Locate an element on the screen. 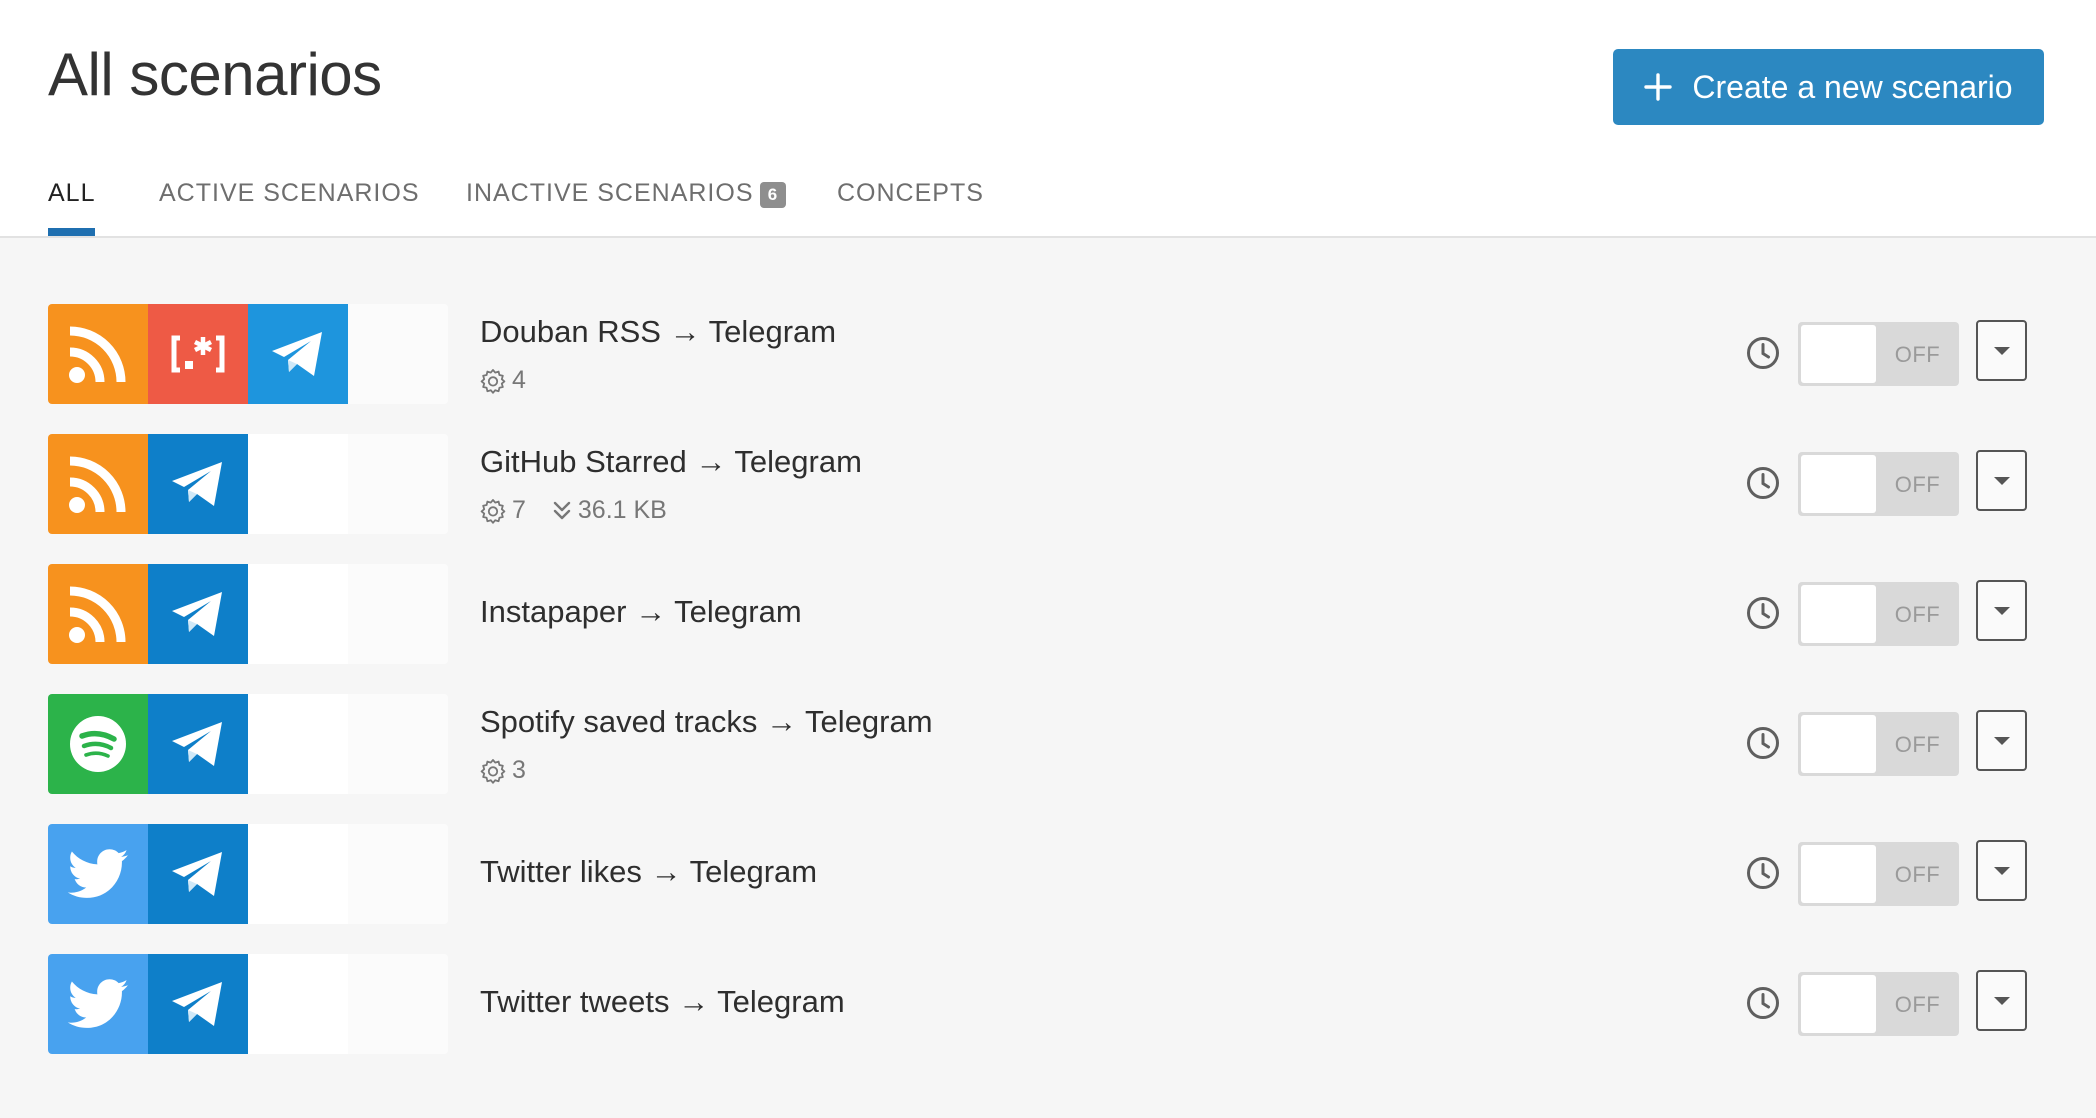 This screenshot has width=2096, height=1118. operations-count: 4 is located at coordinates (503, 380).